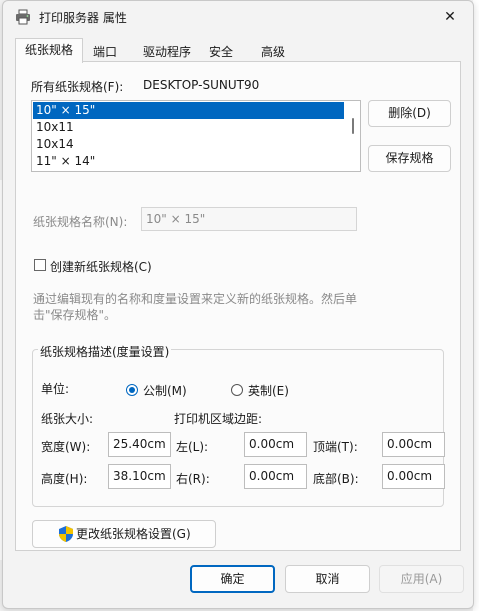 Image resolution: width=479 pixels, height=611 pixels. What do you see at coordinates (335, 447) in the screenshot?
I see `top-margin-label: 顶端(T):` at bounding box center [335, 447].